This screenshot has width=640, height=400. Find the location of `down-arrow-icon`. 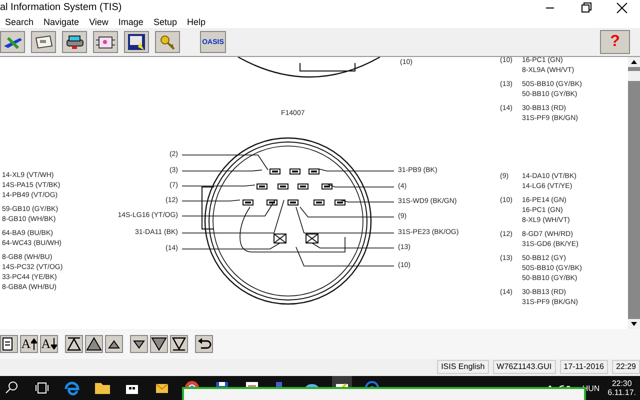

down-arrow-icon is located at coordinates (53, 344).